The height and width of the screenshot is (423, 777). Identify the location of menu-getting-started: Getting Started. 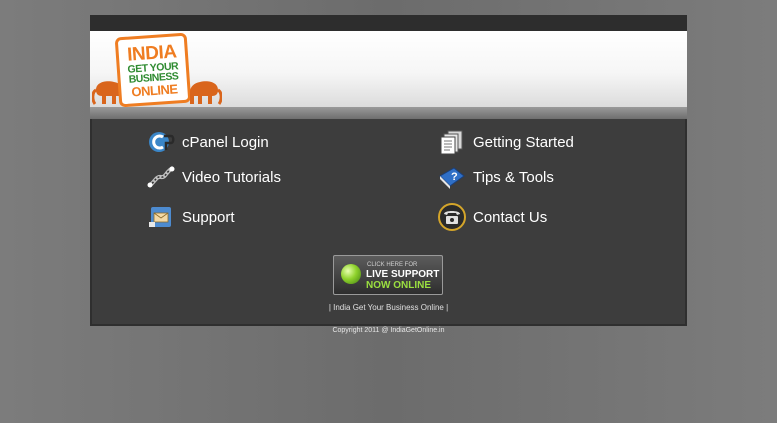
(505, 142).